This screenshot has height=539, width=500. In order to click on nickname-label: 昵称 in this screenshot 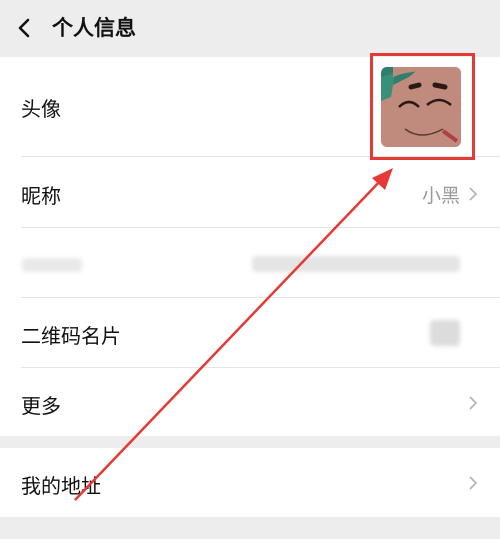, I will do `click(41, 196)`.